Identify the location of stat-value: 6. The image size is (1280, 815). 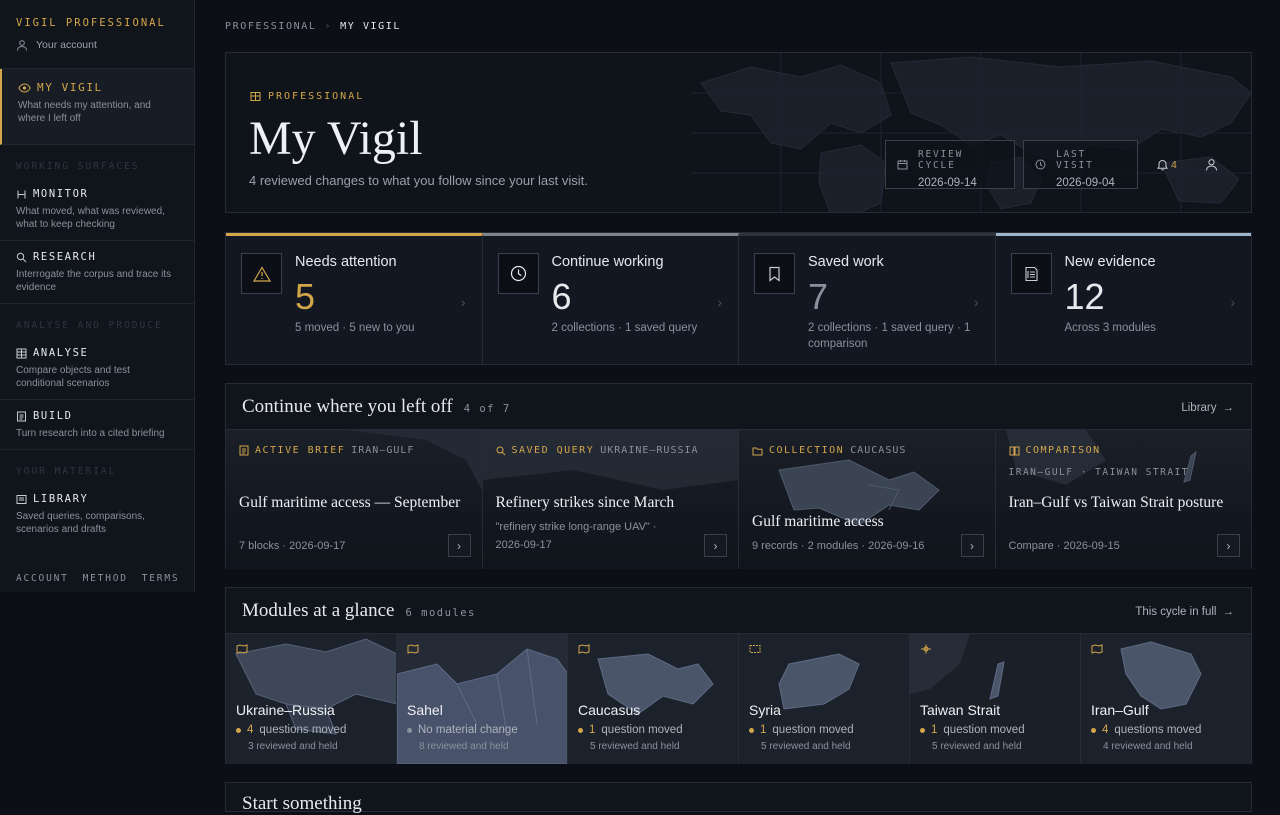
(561, 296).